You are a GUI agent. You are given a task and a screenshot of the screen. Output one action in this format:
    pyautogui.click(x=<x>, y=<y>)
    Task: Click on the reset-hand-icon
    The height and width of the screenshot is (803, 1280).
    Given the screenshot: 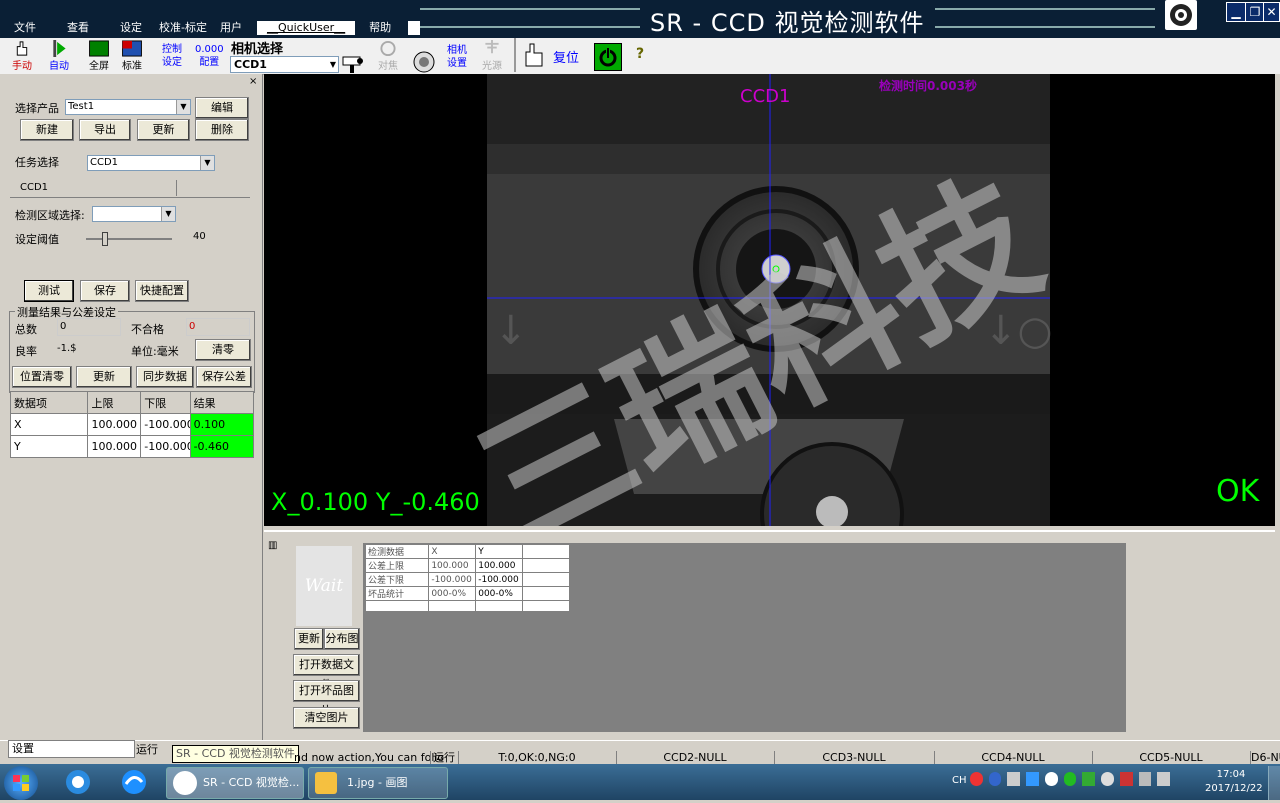 What is the action you would take?
    pyautogui.click(x=535, y=55)
    